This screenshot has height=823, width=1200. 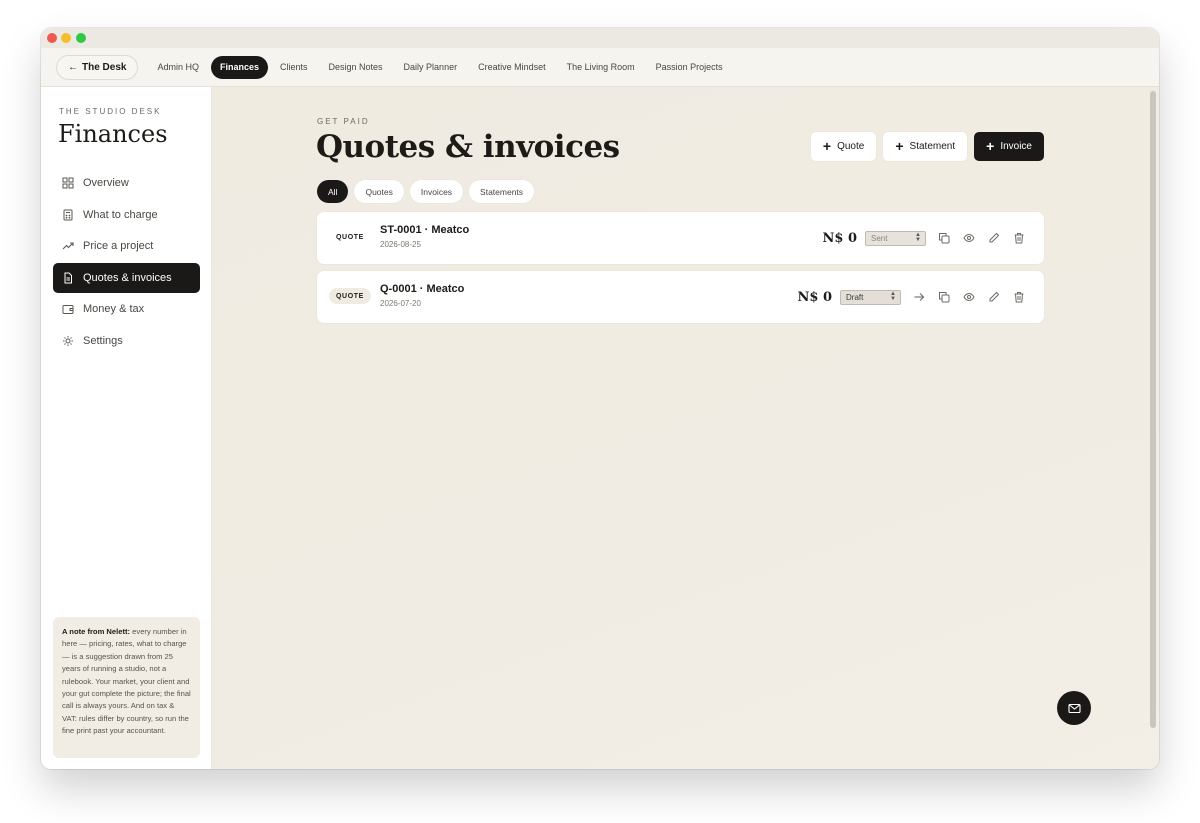 I want to click on nav-item-living-room: The Living Room, so click(x=601, y=67).